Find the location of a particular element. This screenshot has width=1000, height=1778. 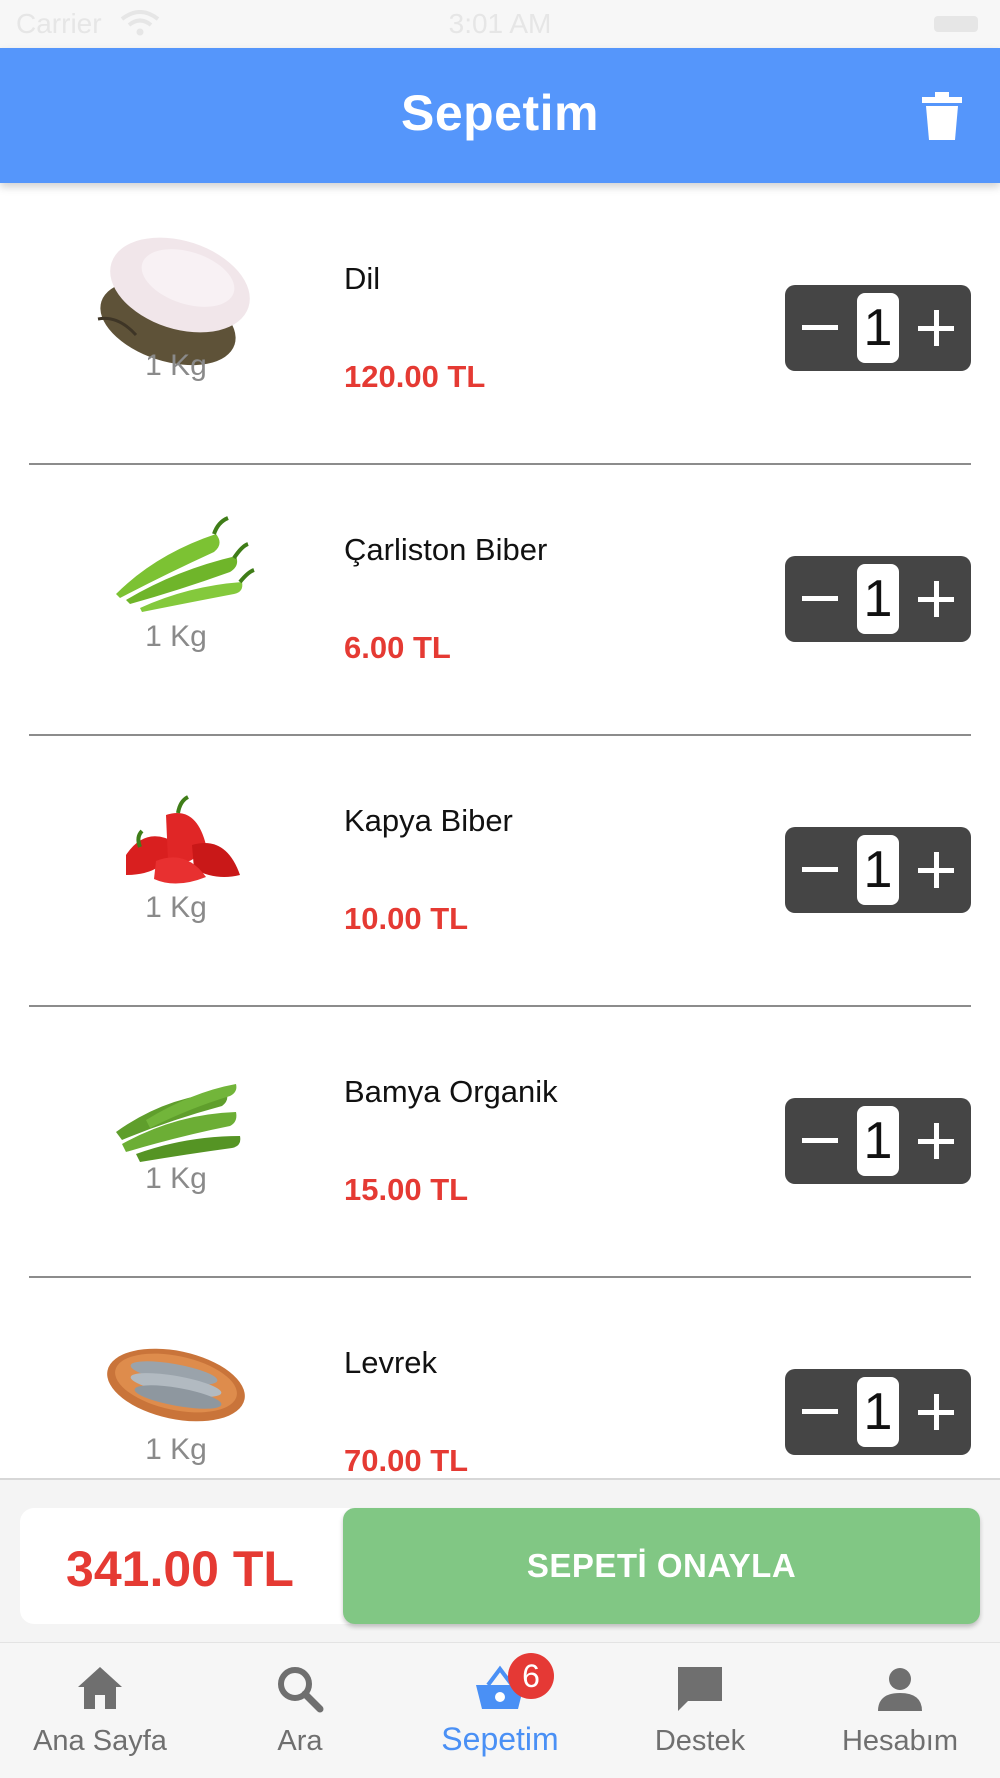

nav-item-search: Ara is located at coordinates (300, 1710).